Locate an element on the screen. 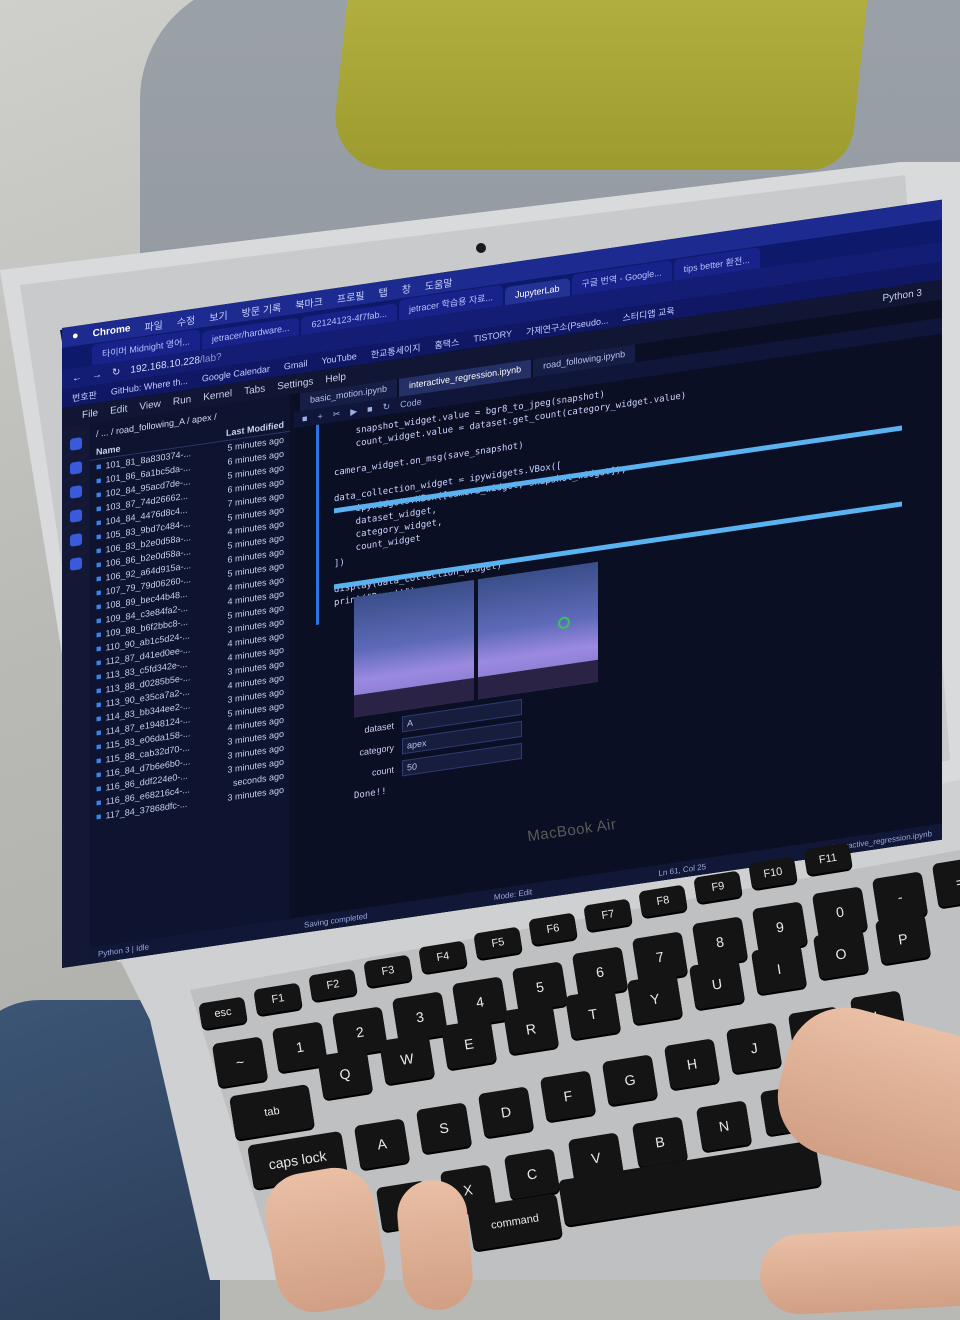  key: Y is located at coordinates (655, 999).